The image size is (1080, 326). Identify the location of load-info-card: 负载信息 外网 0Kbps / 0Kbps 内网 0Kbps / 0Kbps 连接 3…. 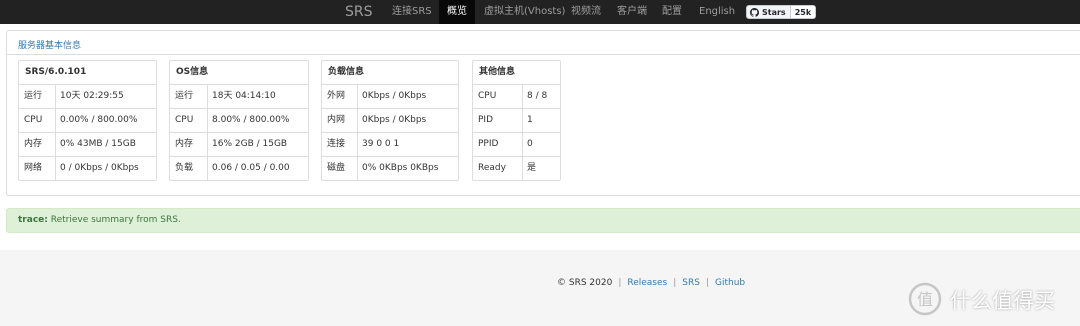
(390, 120).